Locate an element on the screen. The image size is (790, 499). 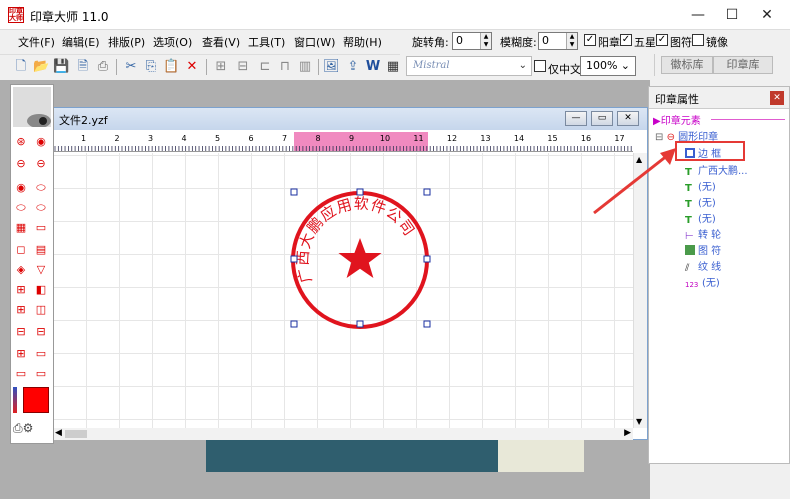
distribute-icon: ⊟ is located at coordinates (243, 67).